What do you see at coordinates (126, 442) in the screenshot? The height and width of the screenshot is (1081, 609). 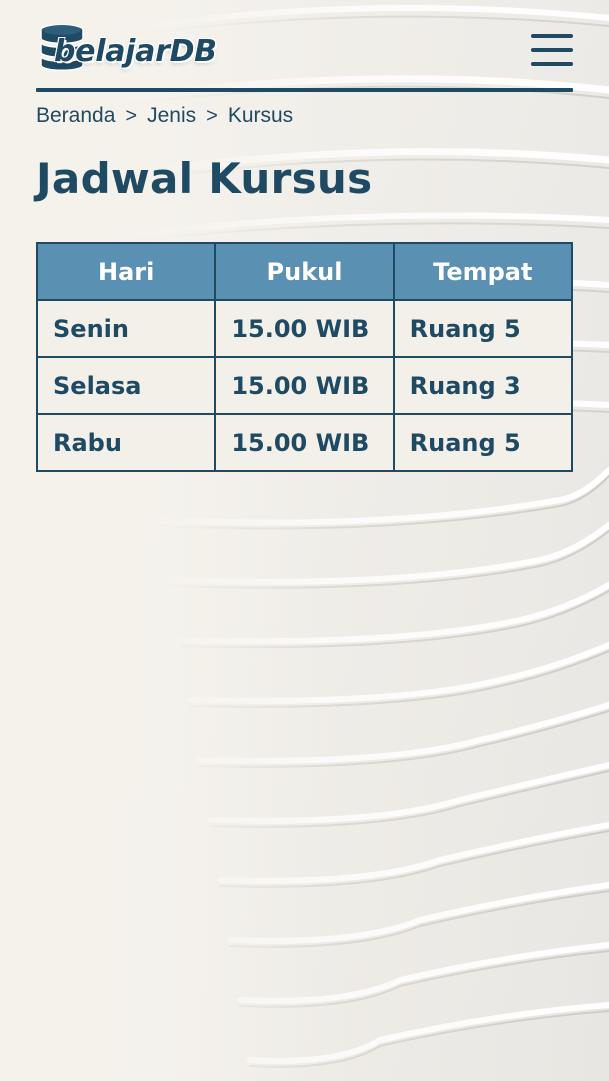 I see `table-cell-hari: Rabu` at bounding box center [126, 442].